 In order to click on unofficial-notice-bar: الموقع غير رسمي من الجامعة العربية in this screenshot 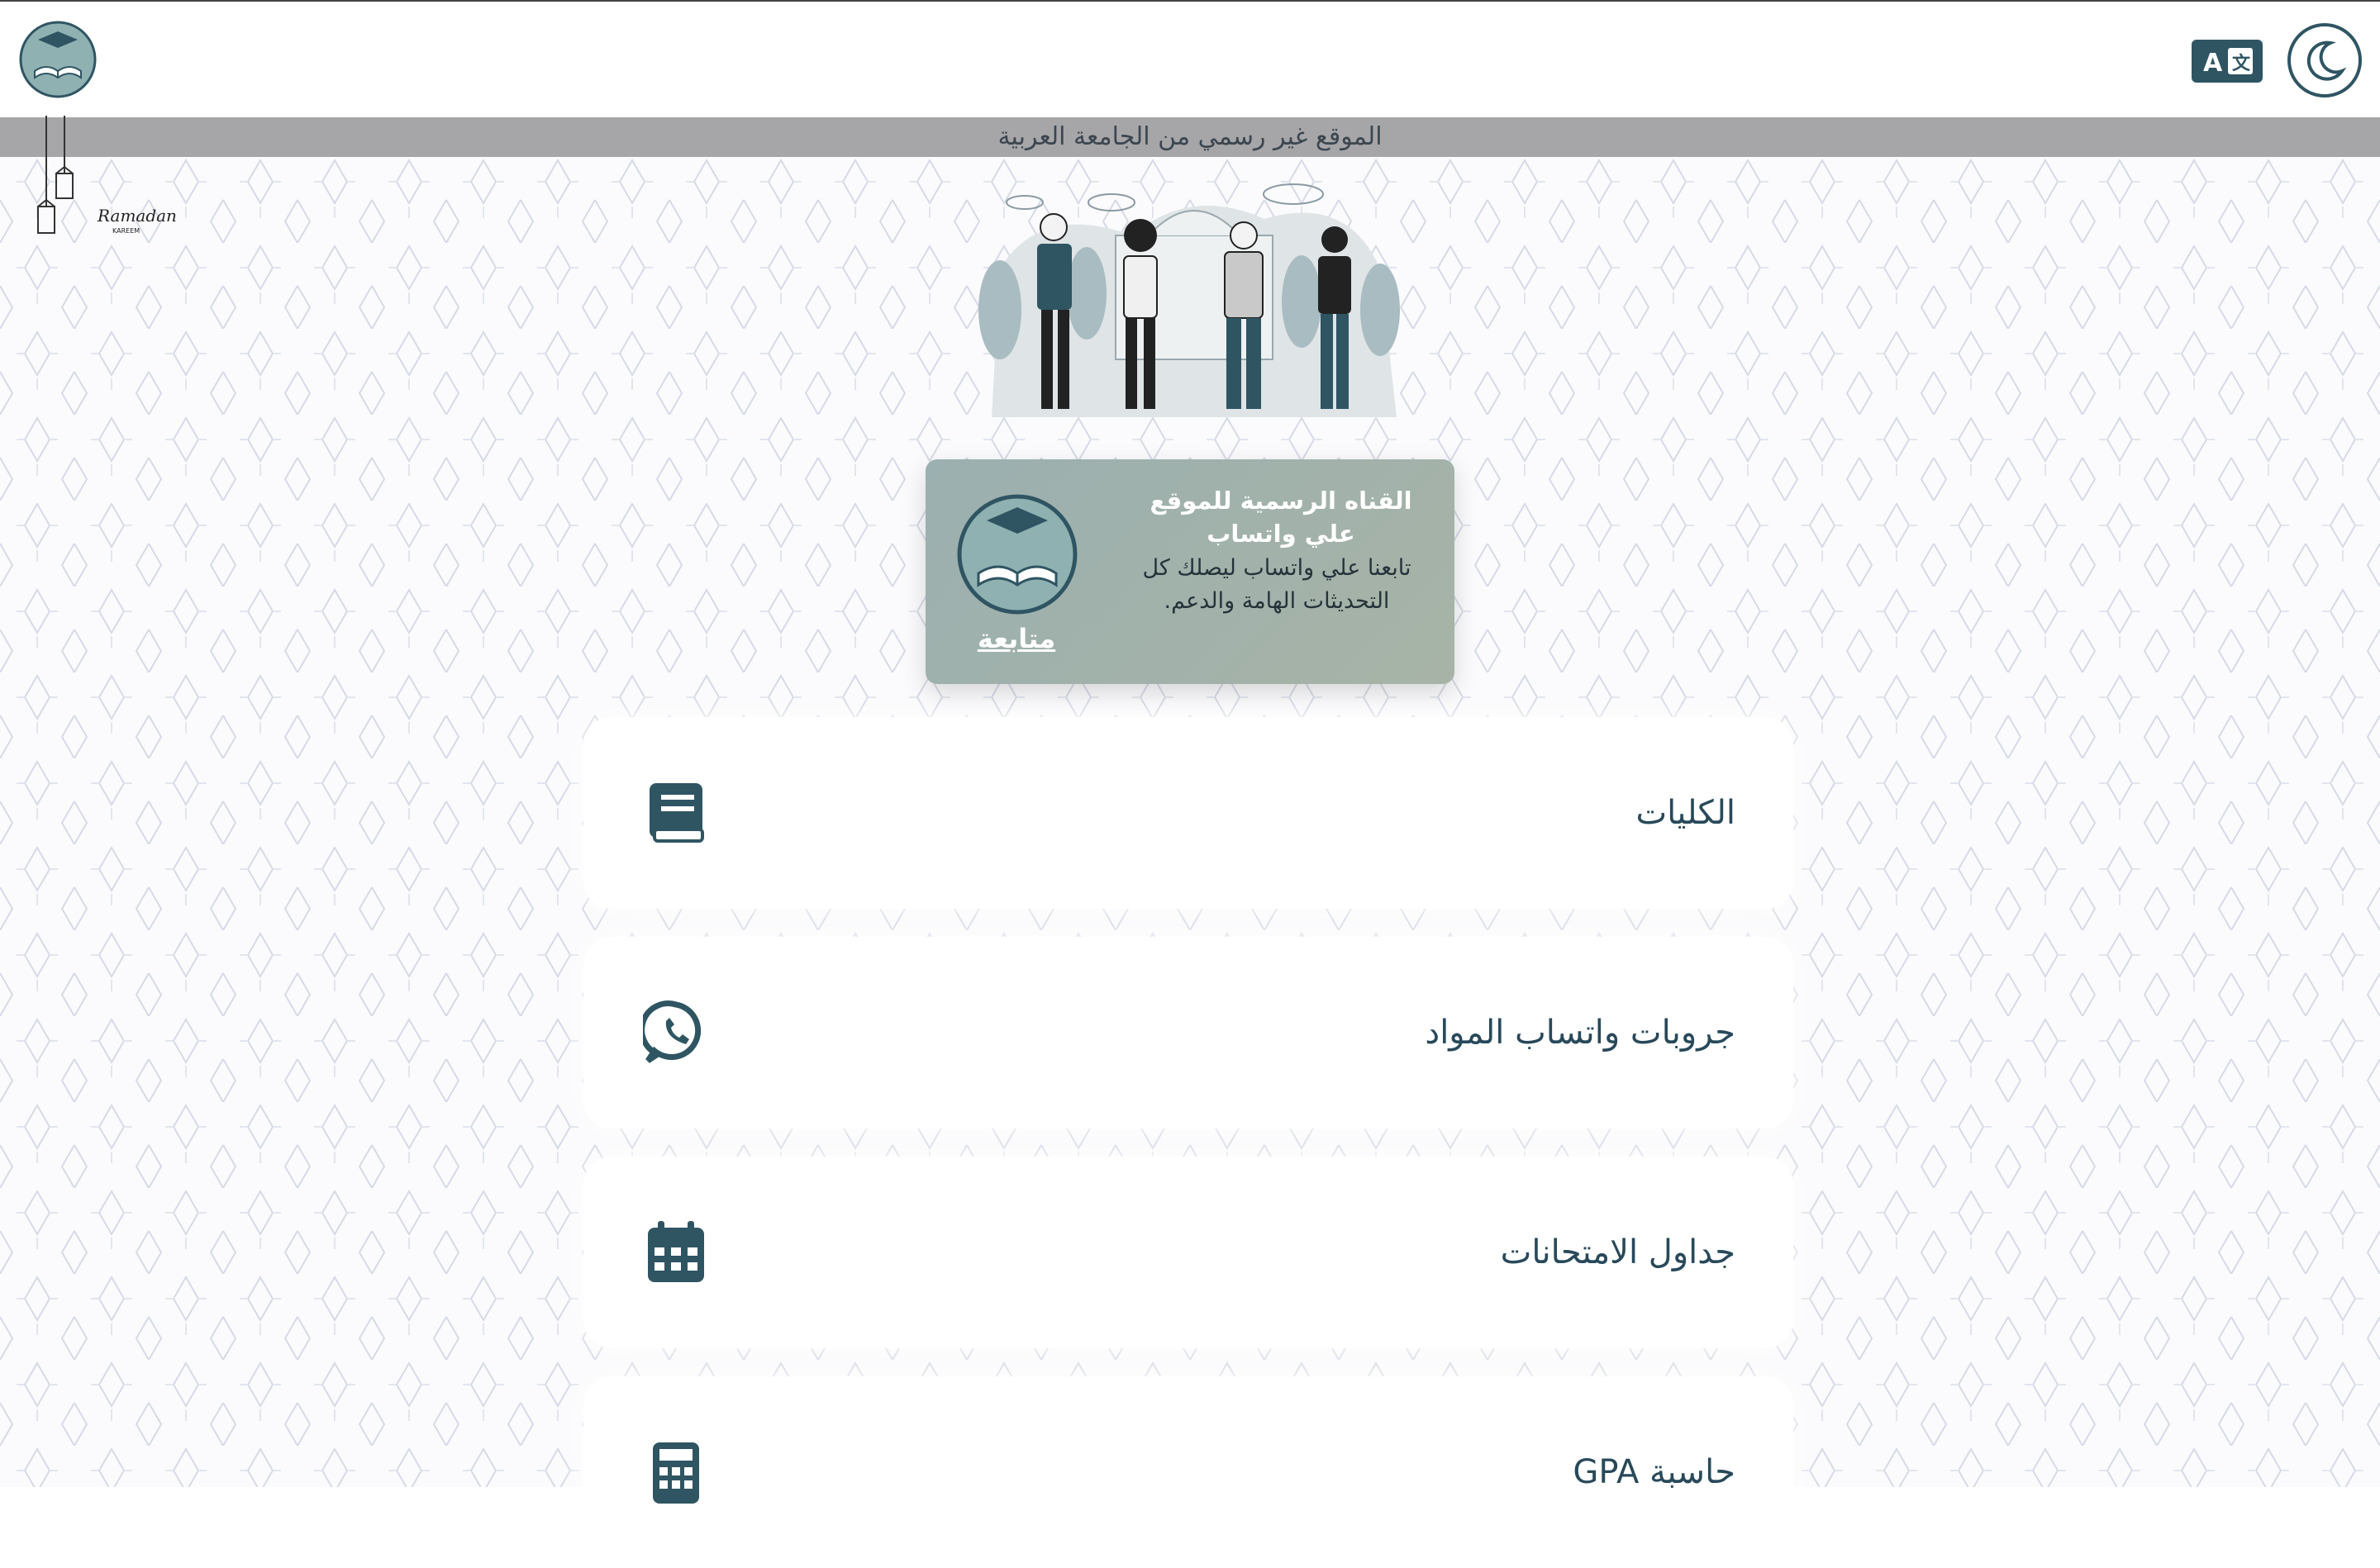, I will do `click(1190, 137)`.